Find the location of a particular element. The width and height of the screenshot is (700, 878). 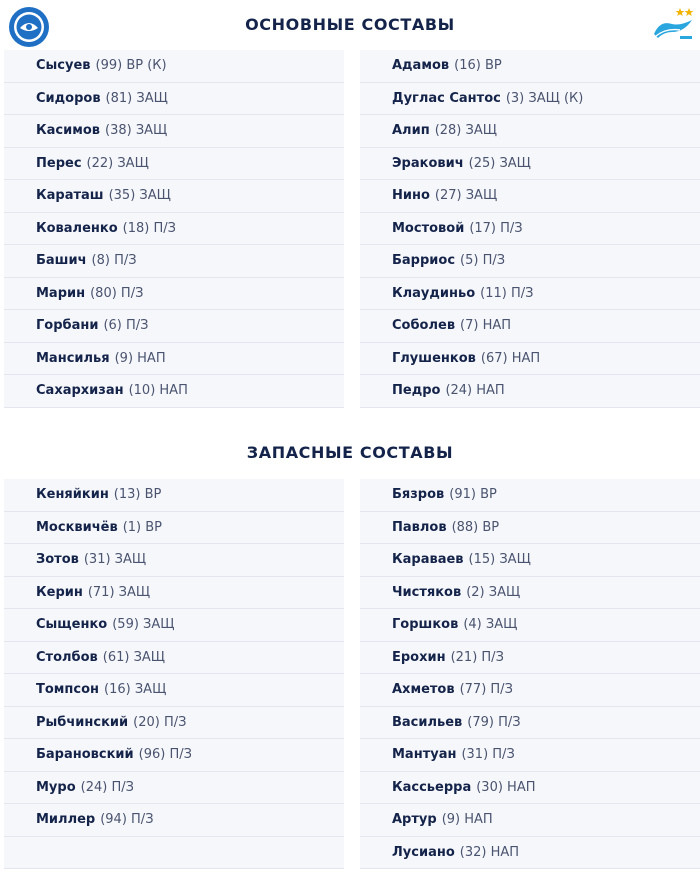

player-name: Нино is located at coordinates (411, 196).